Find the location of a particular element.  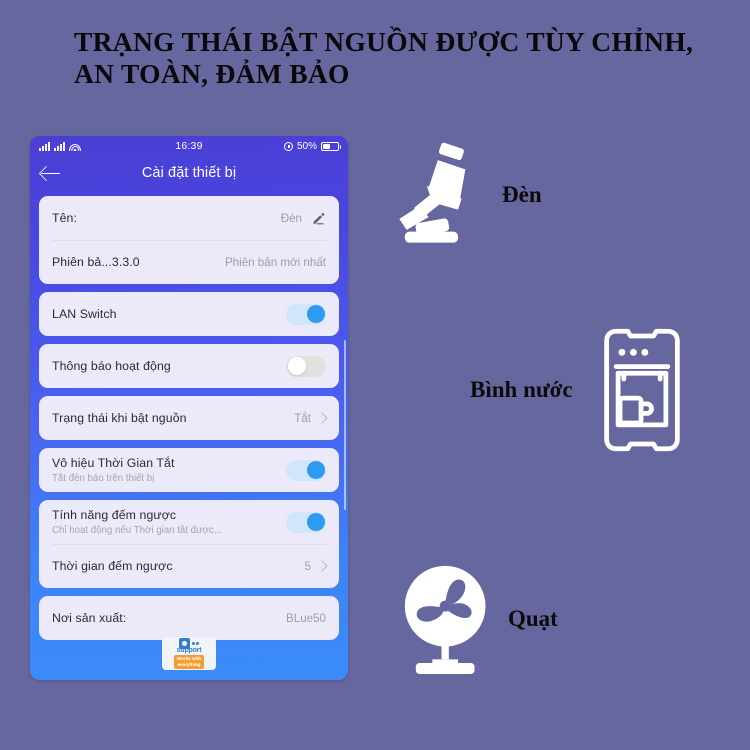

support-logo-icon is located at coordinates (184, 643).